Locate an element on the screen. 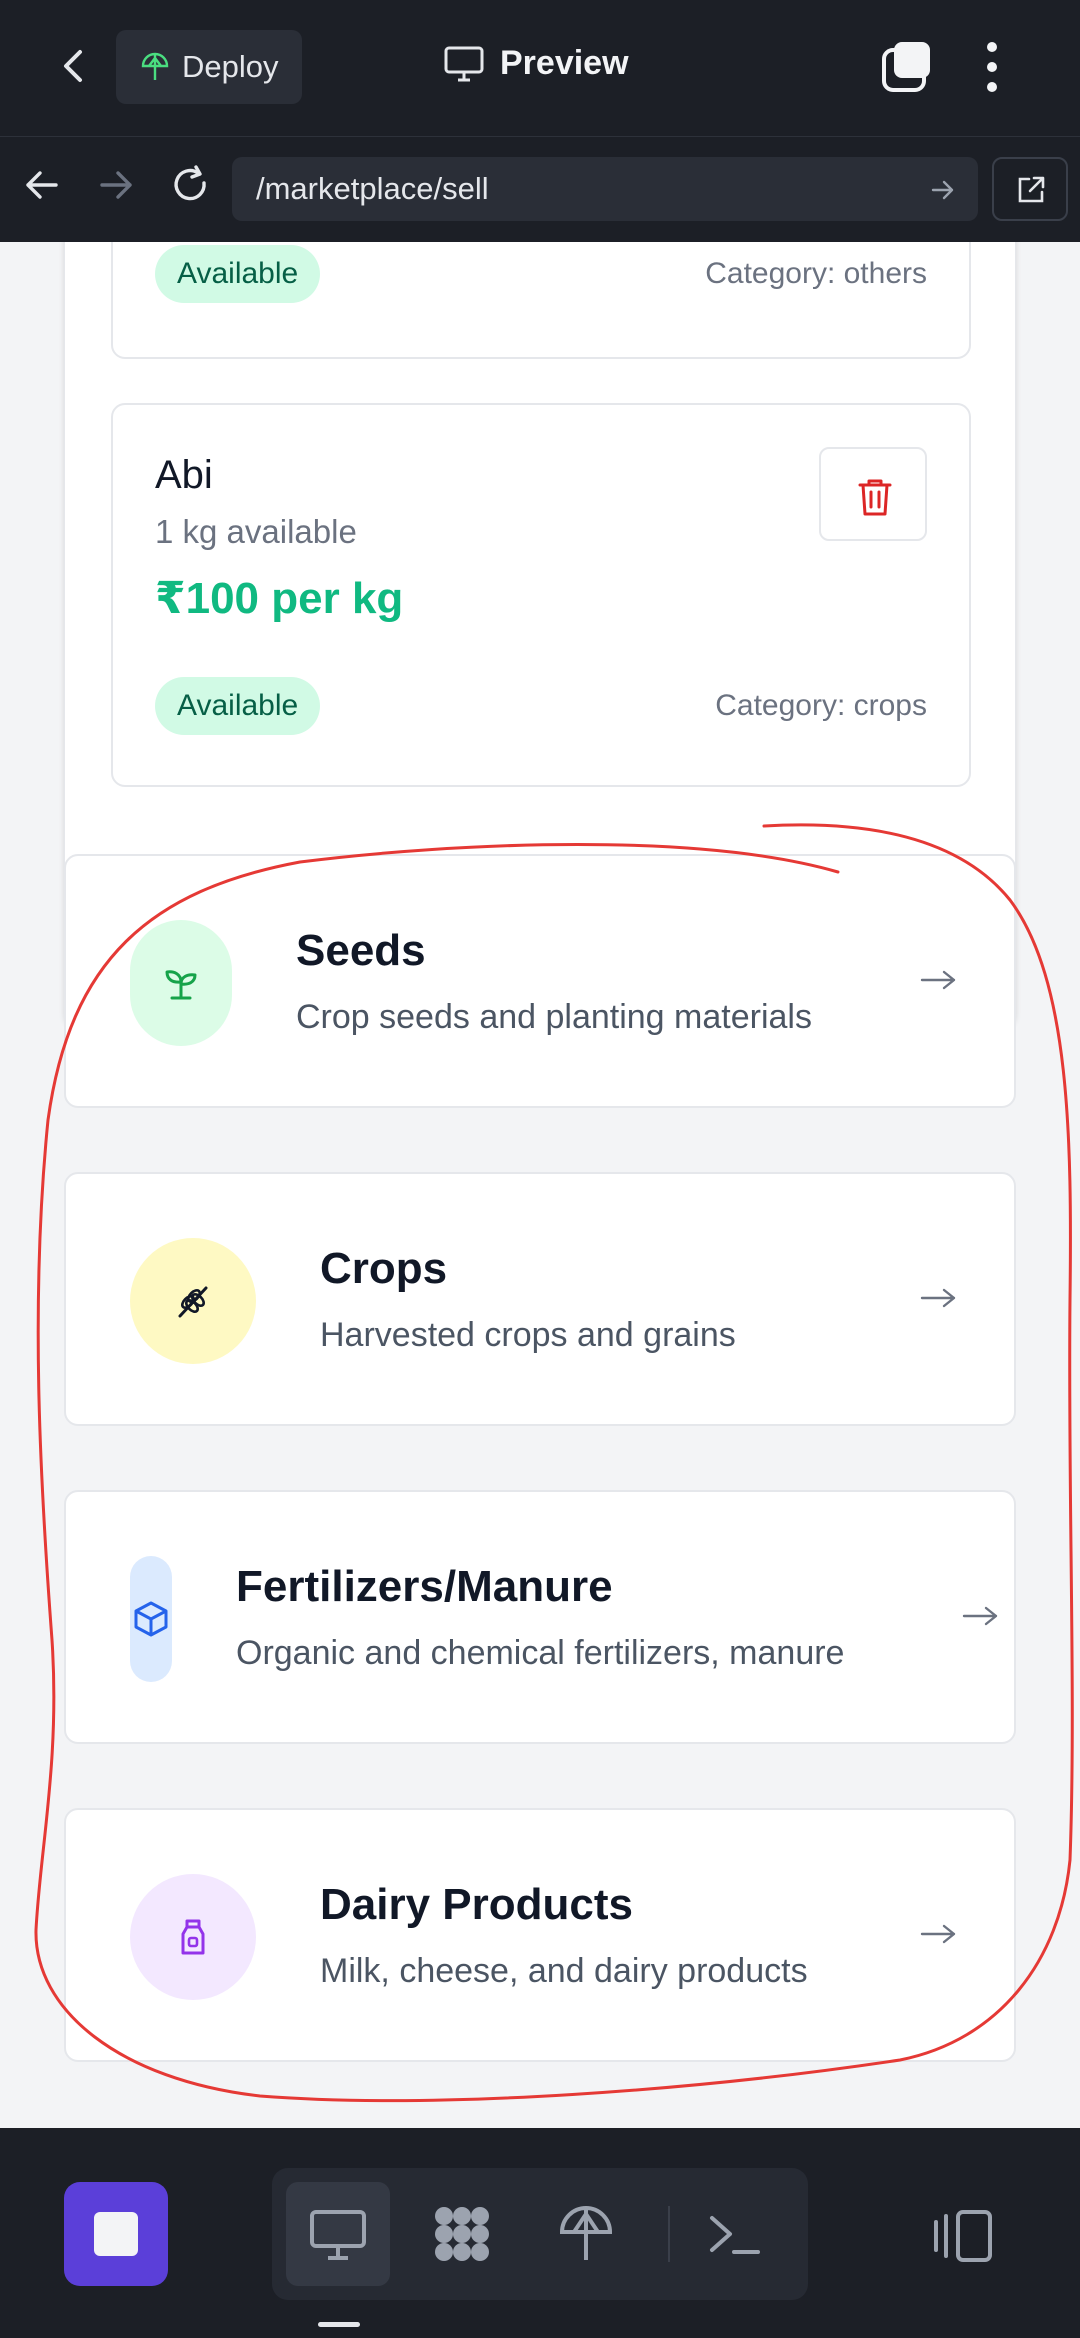 The width and height of the screenshot is (1080, 2338). category-description: Milk, cheese, and dairy products is located at coordinates (564, 1971).